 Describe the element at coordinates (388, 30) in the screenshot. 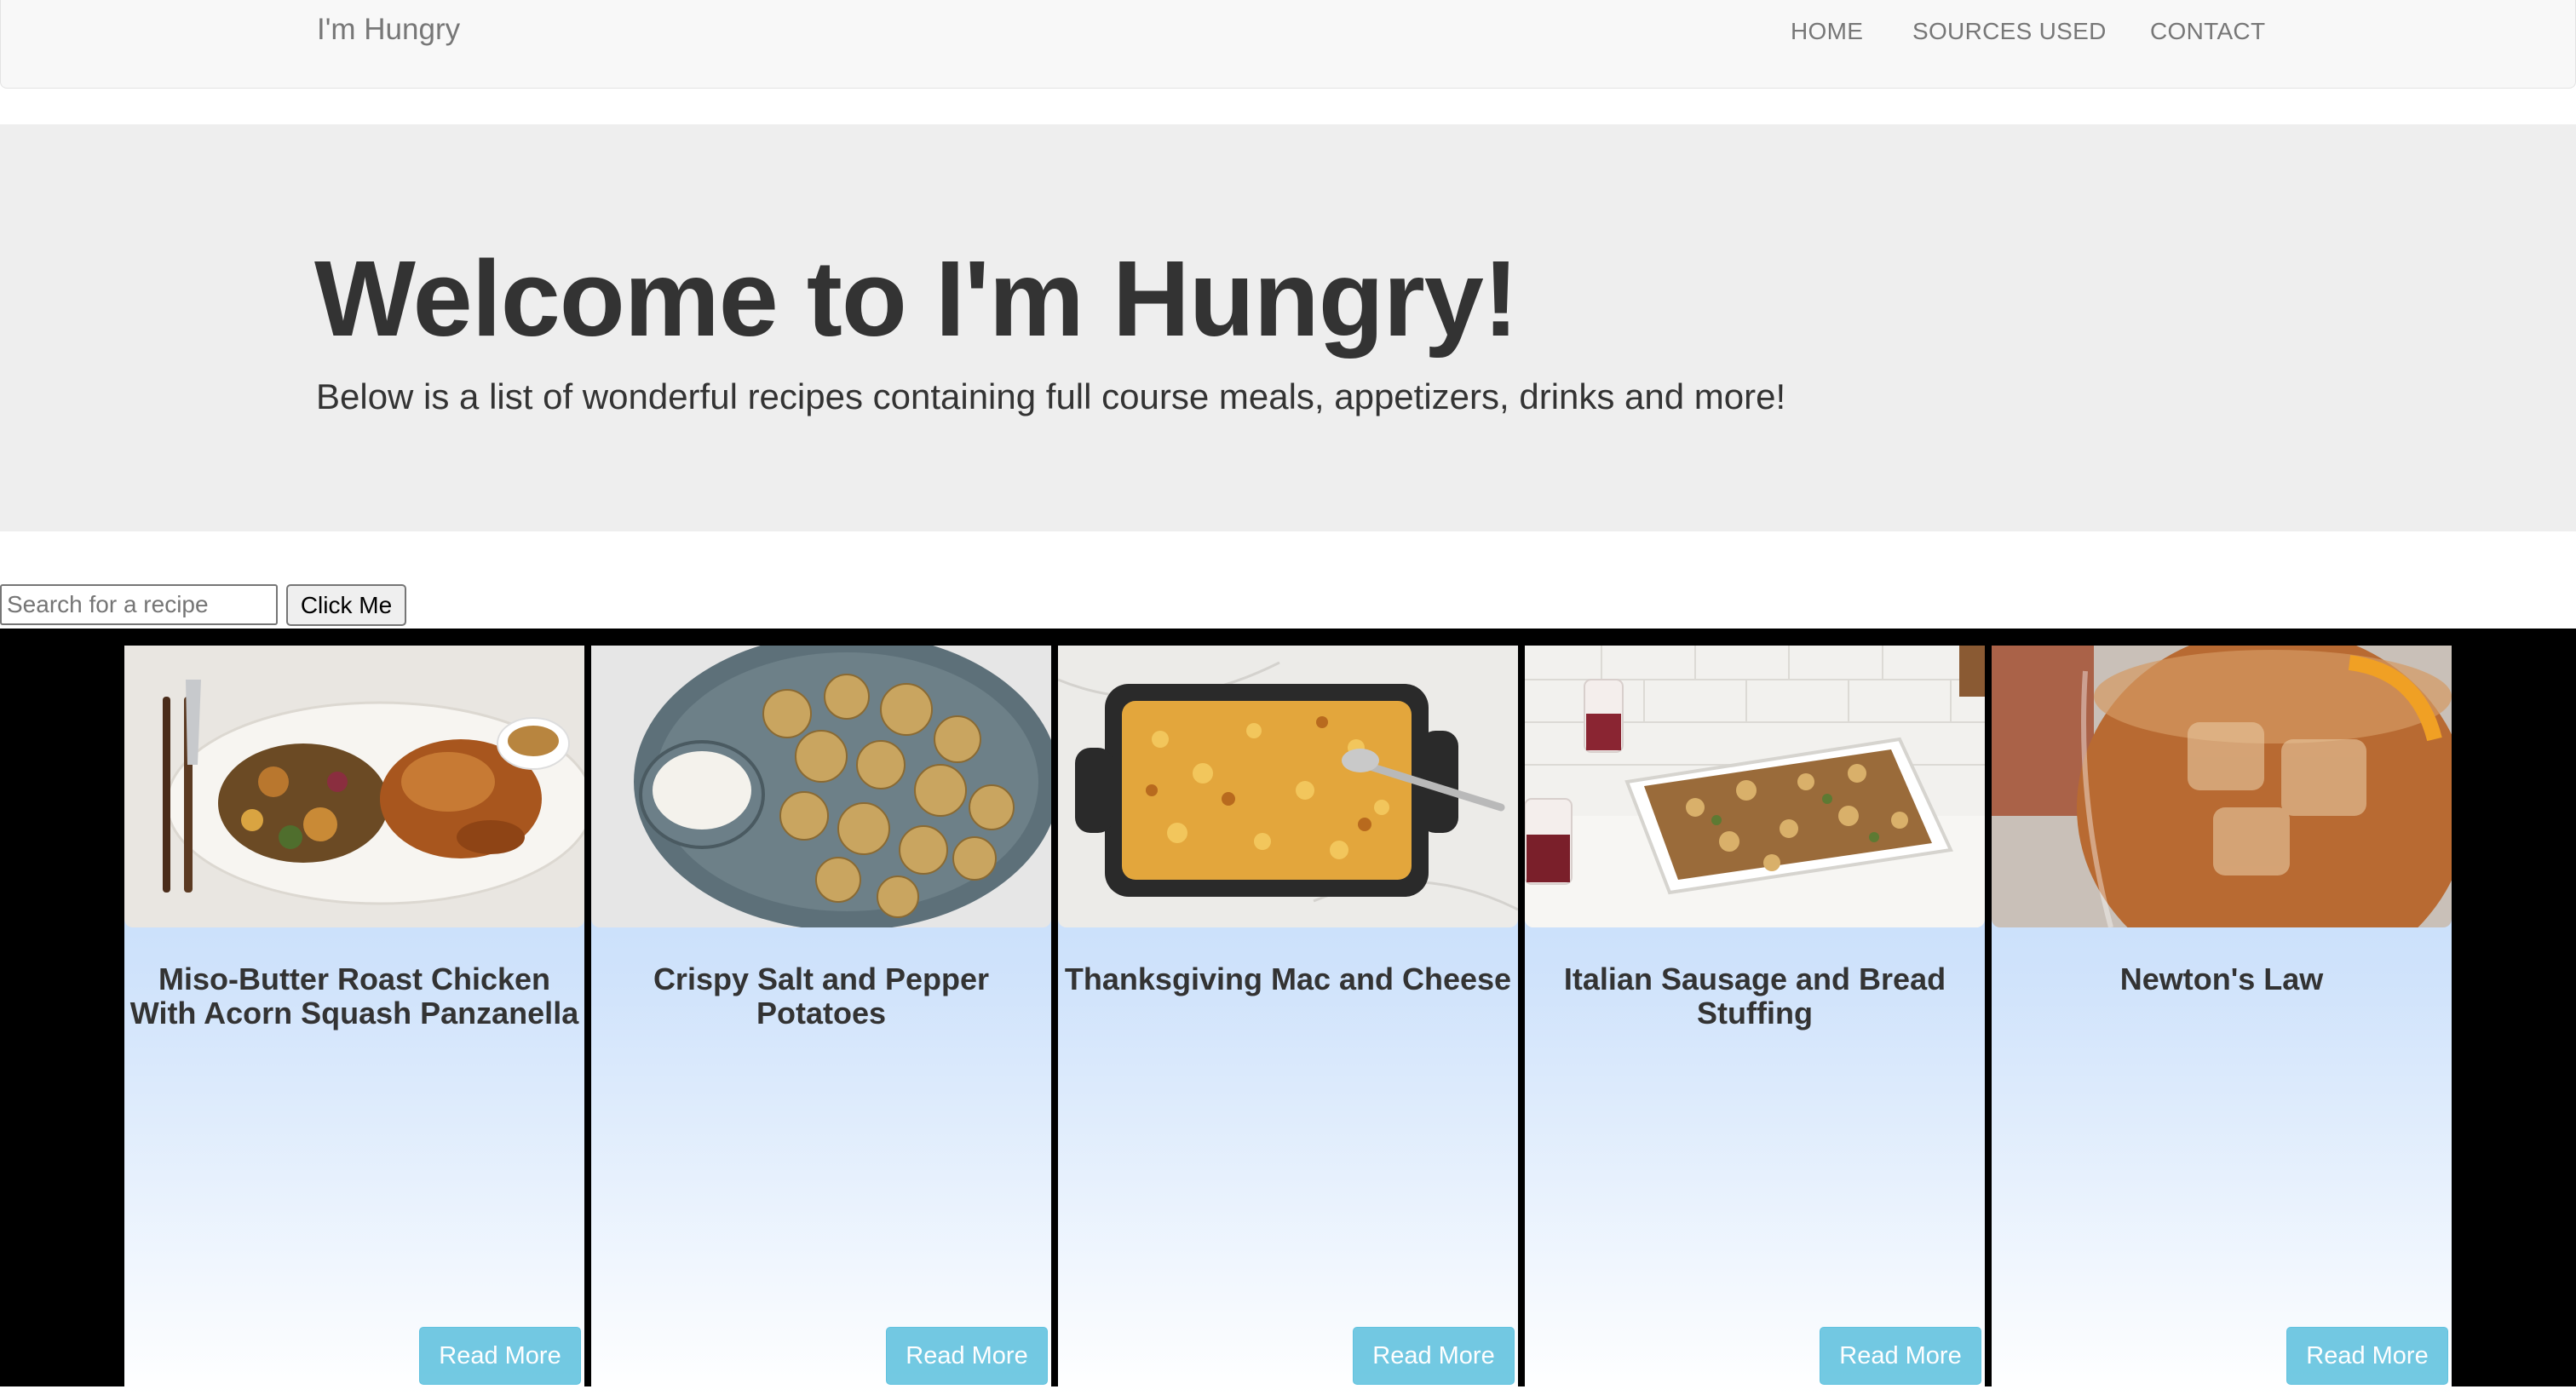

I see `brand-link: I'm Hungry` at that location.